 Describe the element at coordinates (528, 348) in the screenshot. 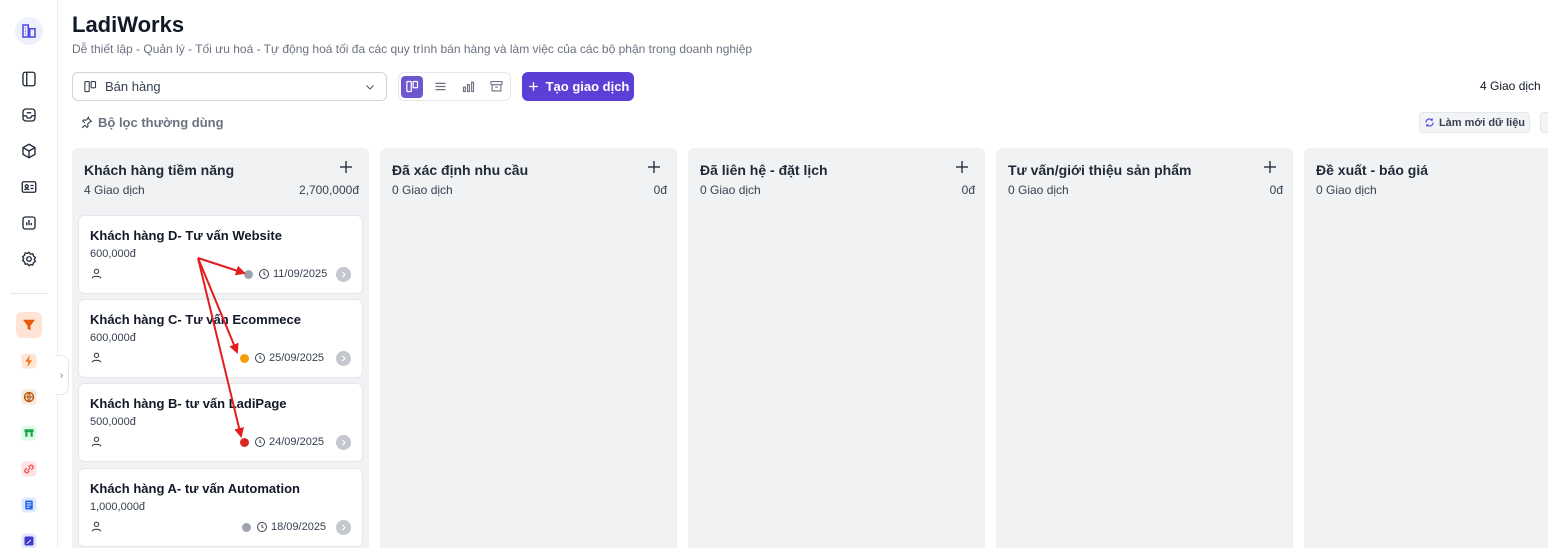

I see `pipeline-column: Đã xác định nhu cầu 0 Giao dịch 0đ` at that location.